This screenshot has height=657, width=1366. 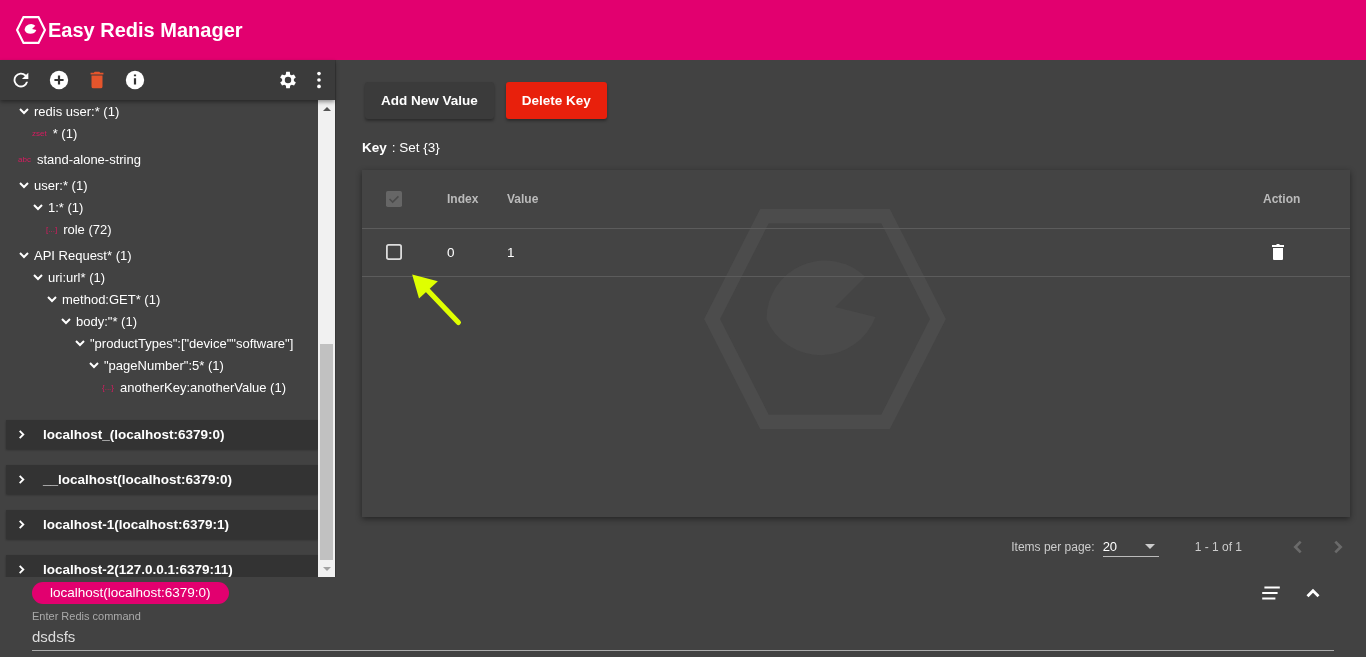 What do you see at coordinates (203, 387) in the screenshot?
I see `tree-item: anotherKey:anotherValue (1)` at bounding box center [203, 387].